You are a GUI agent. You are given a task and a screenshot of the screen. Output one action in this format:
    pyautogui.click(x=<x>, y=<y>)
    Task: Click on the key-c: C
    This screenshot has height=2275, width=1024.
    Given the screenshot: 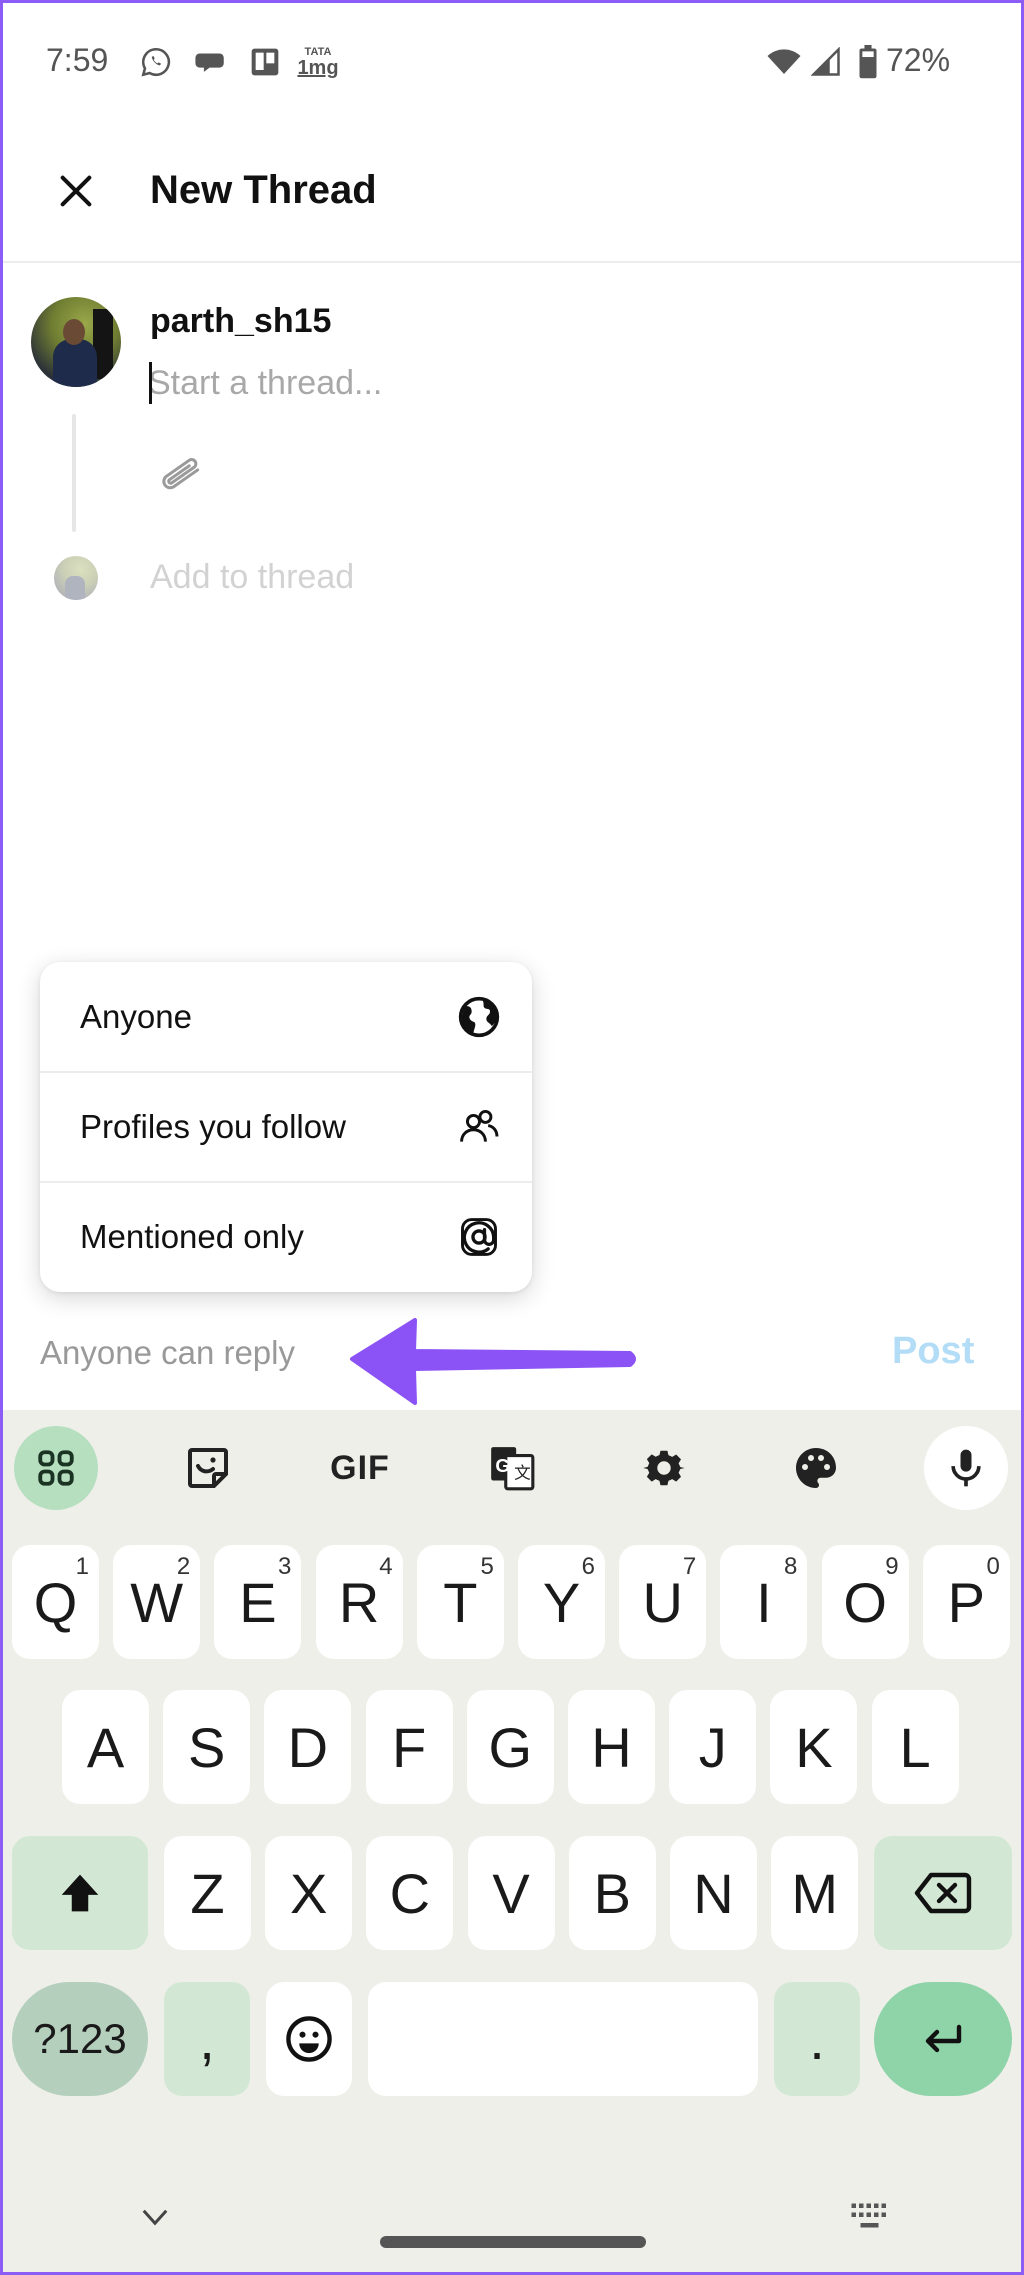 What is the action you would take?
    pyautogui.click(x=410, y=1893)
    